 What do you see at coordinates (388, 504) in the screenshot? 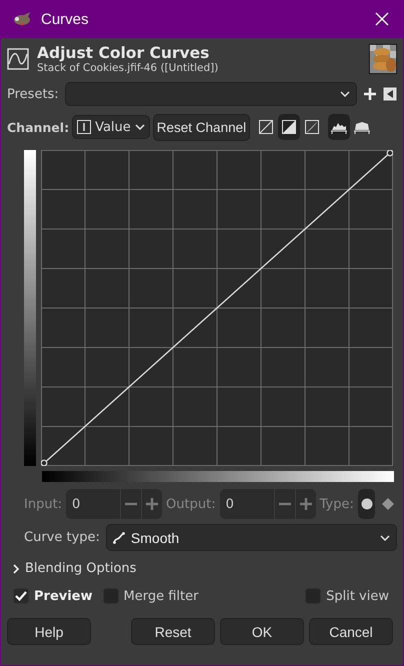
I see `diamond-icon` at bounding box center [388, 504].